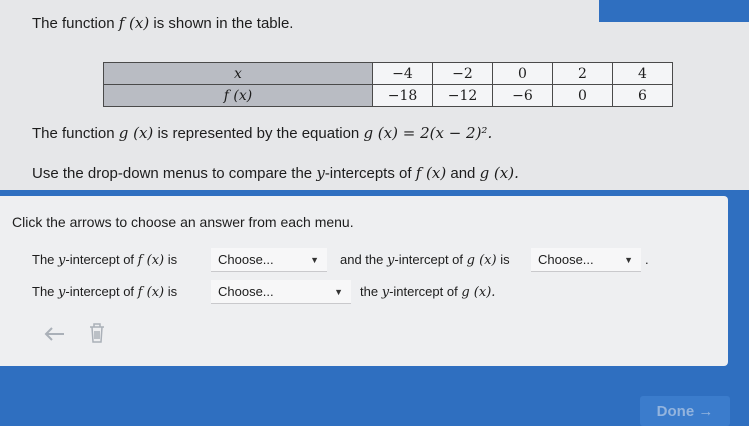 This screenshot has height=426, width=749. Describe the element at coordinates (73, 133) in the screenshot. I see `line2-text: The function` at that location.